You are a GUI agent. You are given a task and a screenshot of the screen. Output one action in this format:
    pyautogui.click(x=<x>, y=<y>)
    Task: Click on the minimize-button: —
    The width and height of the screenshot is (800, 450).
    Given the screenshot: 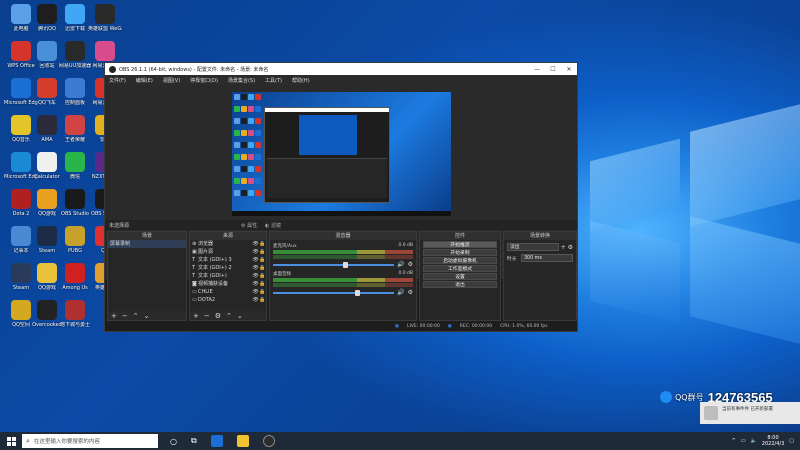 What is the action you would take?
    pyautogui.click(x=537, y=69)
    